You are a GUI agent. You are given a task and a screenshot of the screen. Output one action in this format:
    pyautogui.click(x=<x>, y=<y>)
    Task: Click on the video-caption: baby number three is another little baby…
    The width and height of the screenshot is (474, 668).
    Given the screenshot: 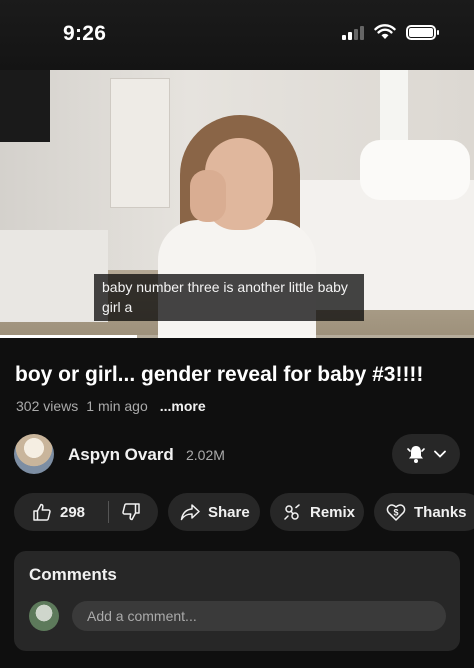 What is the action you would take?
    pyautogui.click(x=229, y=297)
    